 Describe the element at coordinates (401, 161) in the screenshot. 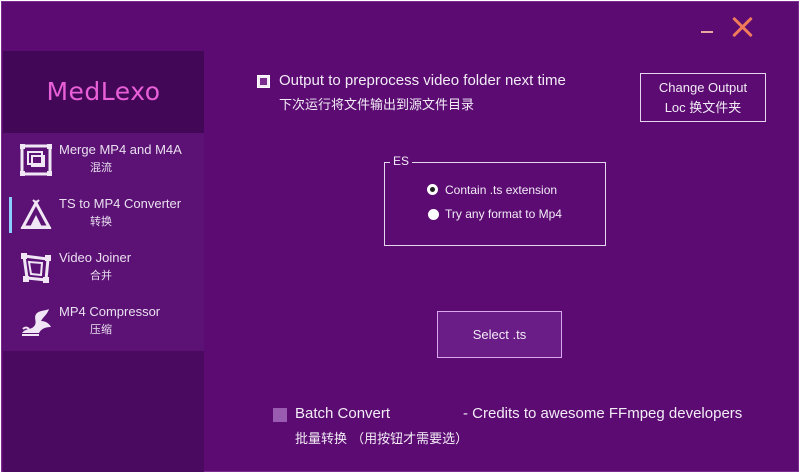

I see `es-group-title: ES` at that location.